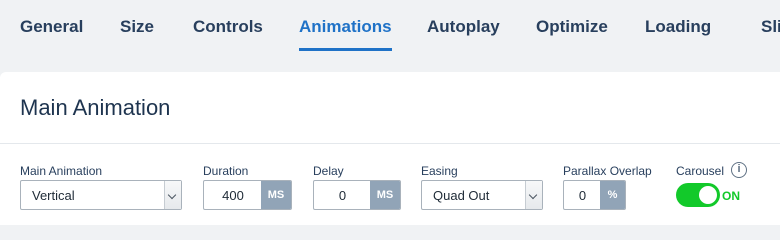 The height and width of the screenshot is (240, 780). I want to click on main-animation-value: Vertical, so click(53, 195).